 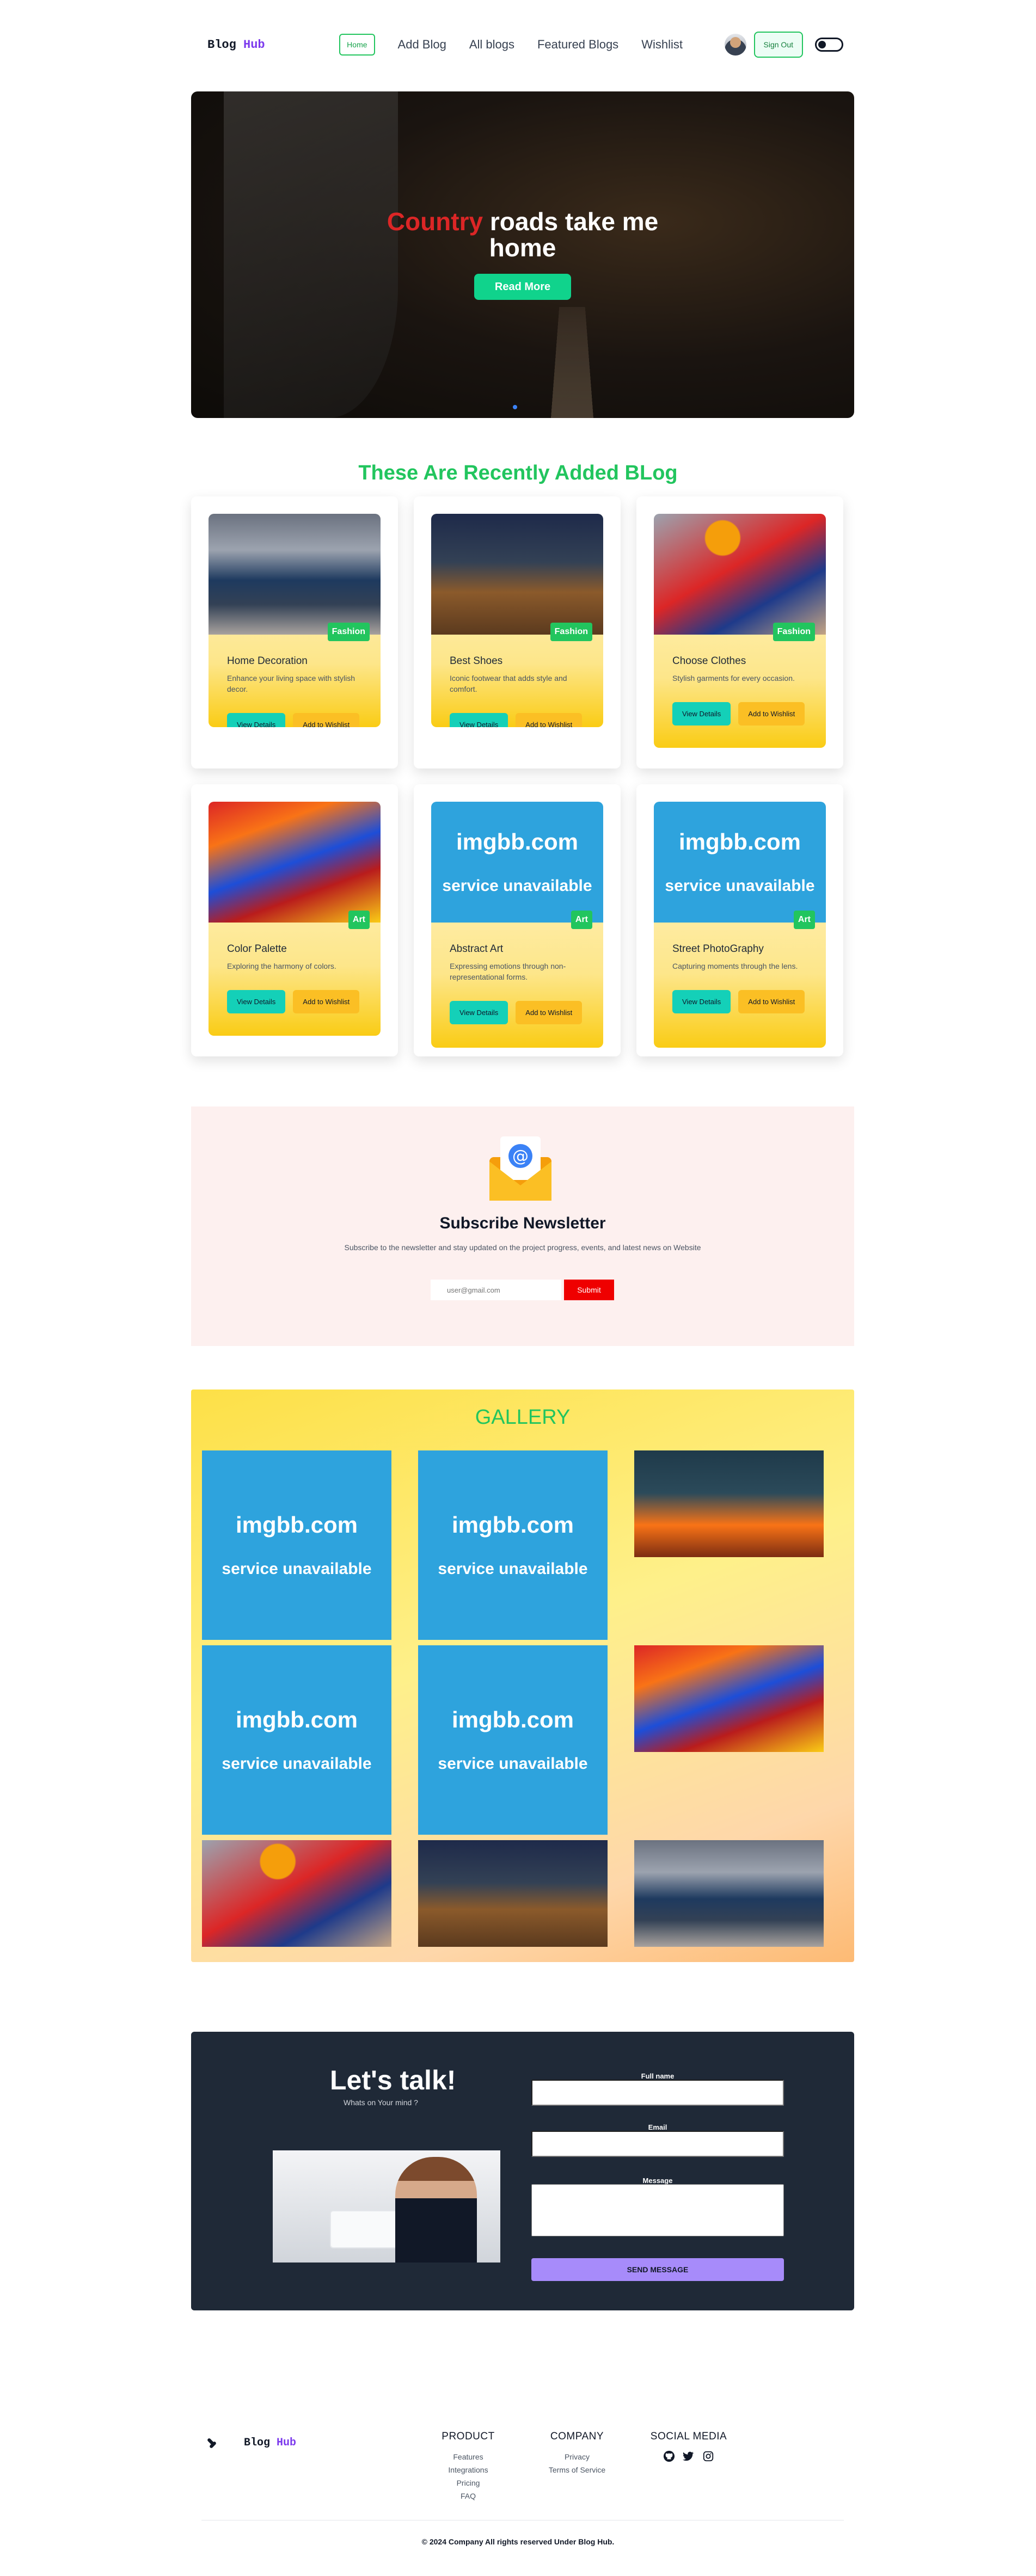 I want to click on footer-link-faq: FAQ, so click(x=468, y=2496).